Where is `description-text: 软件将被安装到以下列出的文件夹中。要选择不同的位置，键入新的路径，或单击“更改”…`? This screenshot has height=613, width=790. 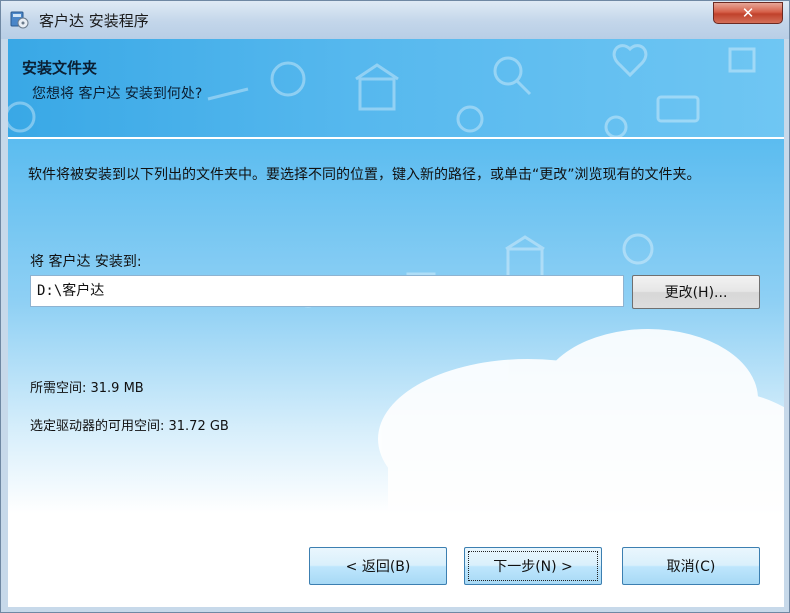 description-text: 软件将被安装到以下列出的文件夹中。要选择不同的位置，键入新的路径，或单击“更改”… is located at coordinates (364, 175).